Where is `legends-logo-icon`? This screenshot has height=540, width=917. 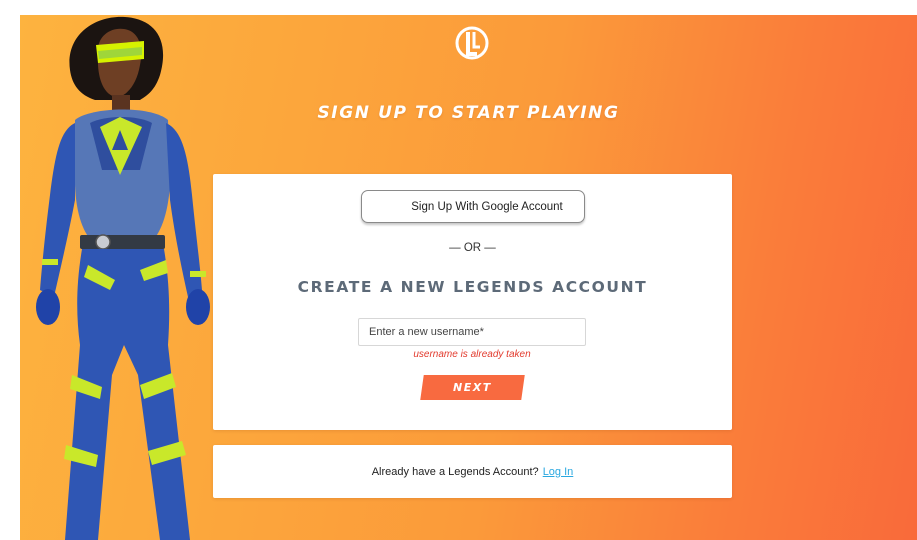 legends-logo-icon is located at coordinates (472, 43).